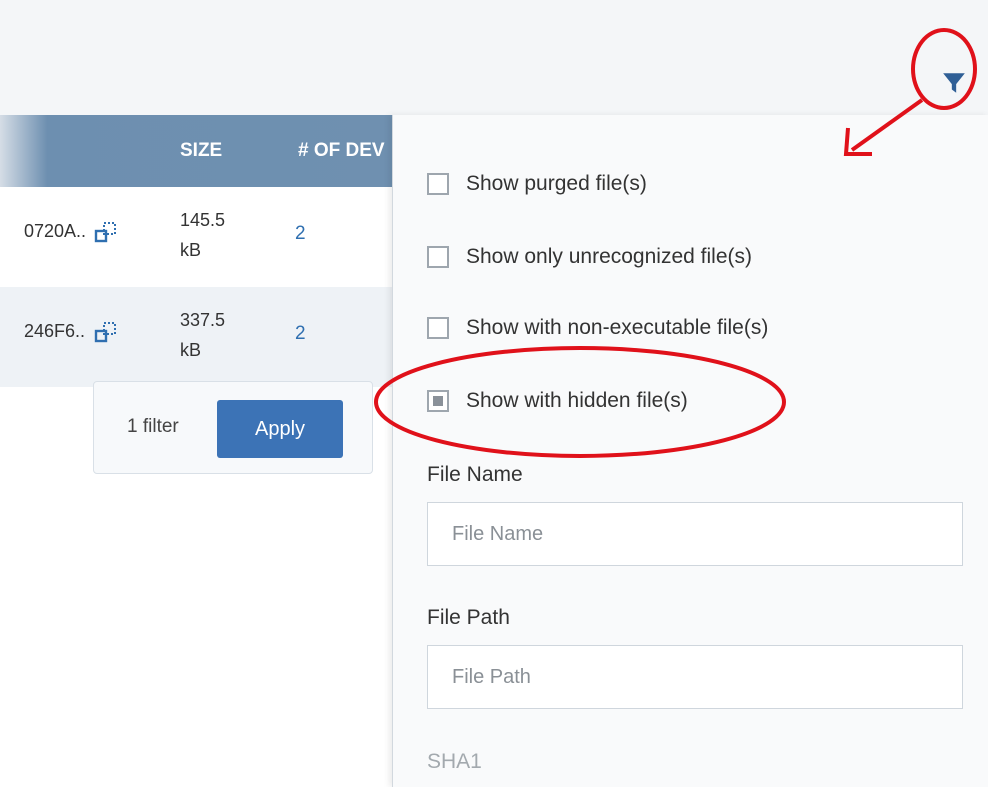 This screenshot has width=988, height=787. Describe the element at coordinates (695, 534) in the screenshot. I see `file-name-input` at that location.